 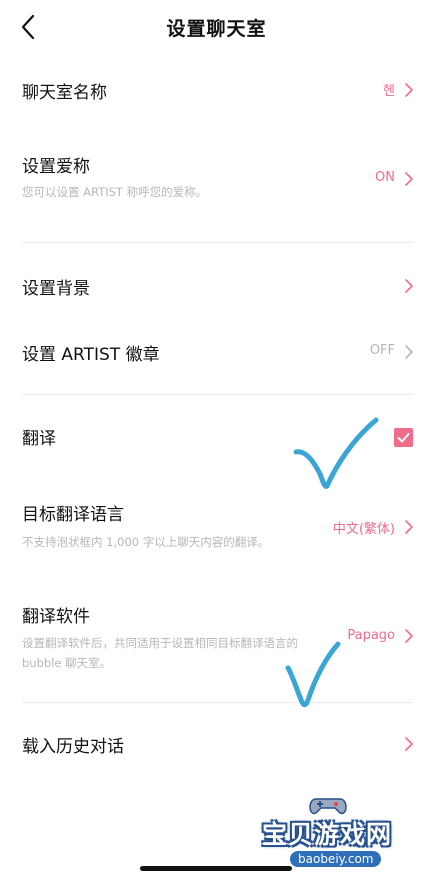 I want to click on row-load-history: 载入历史对话, so click(x=217, y=744).